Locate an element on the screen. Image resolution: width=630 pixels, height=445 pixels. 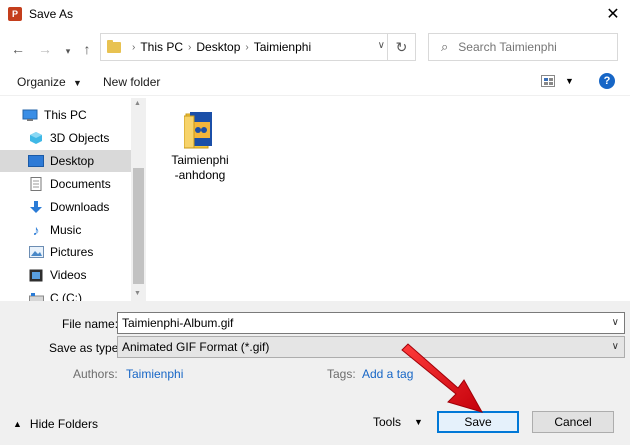
search-icon: ⌕ is located at coordinates (445, 46).